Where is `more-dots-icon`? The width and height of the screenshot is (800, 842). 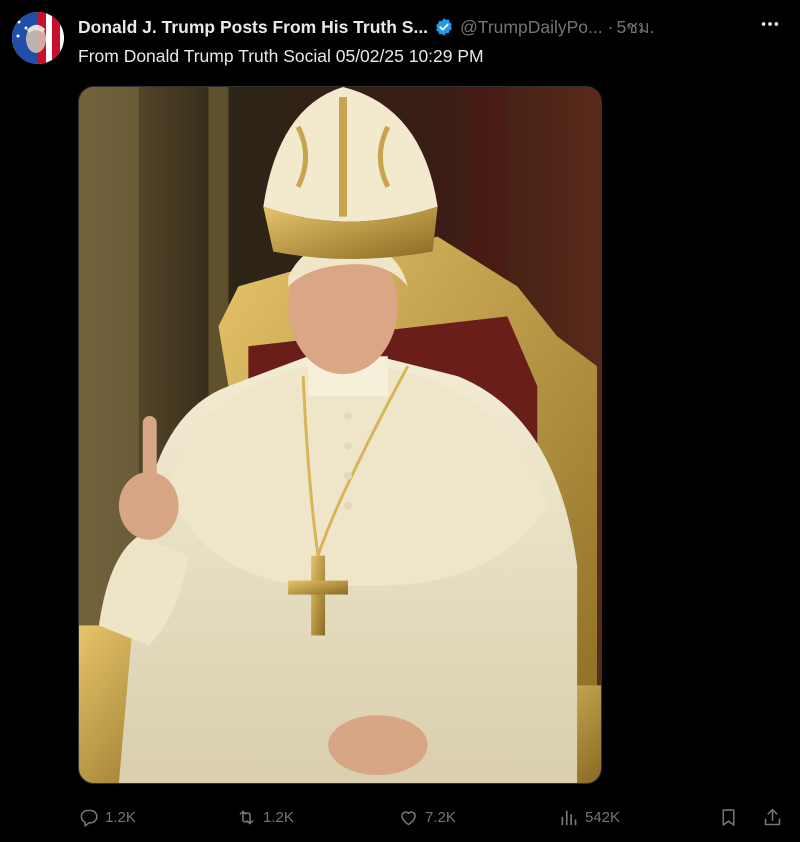 more-dots-icon is located at coordinates (770, 24).